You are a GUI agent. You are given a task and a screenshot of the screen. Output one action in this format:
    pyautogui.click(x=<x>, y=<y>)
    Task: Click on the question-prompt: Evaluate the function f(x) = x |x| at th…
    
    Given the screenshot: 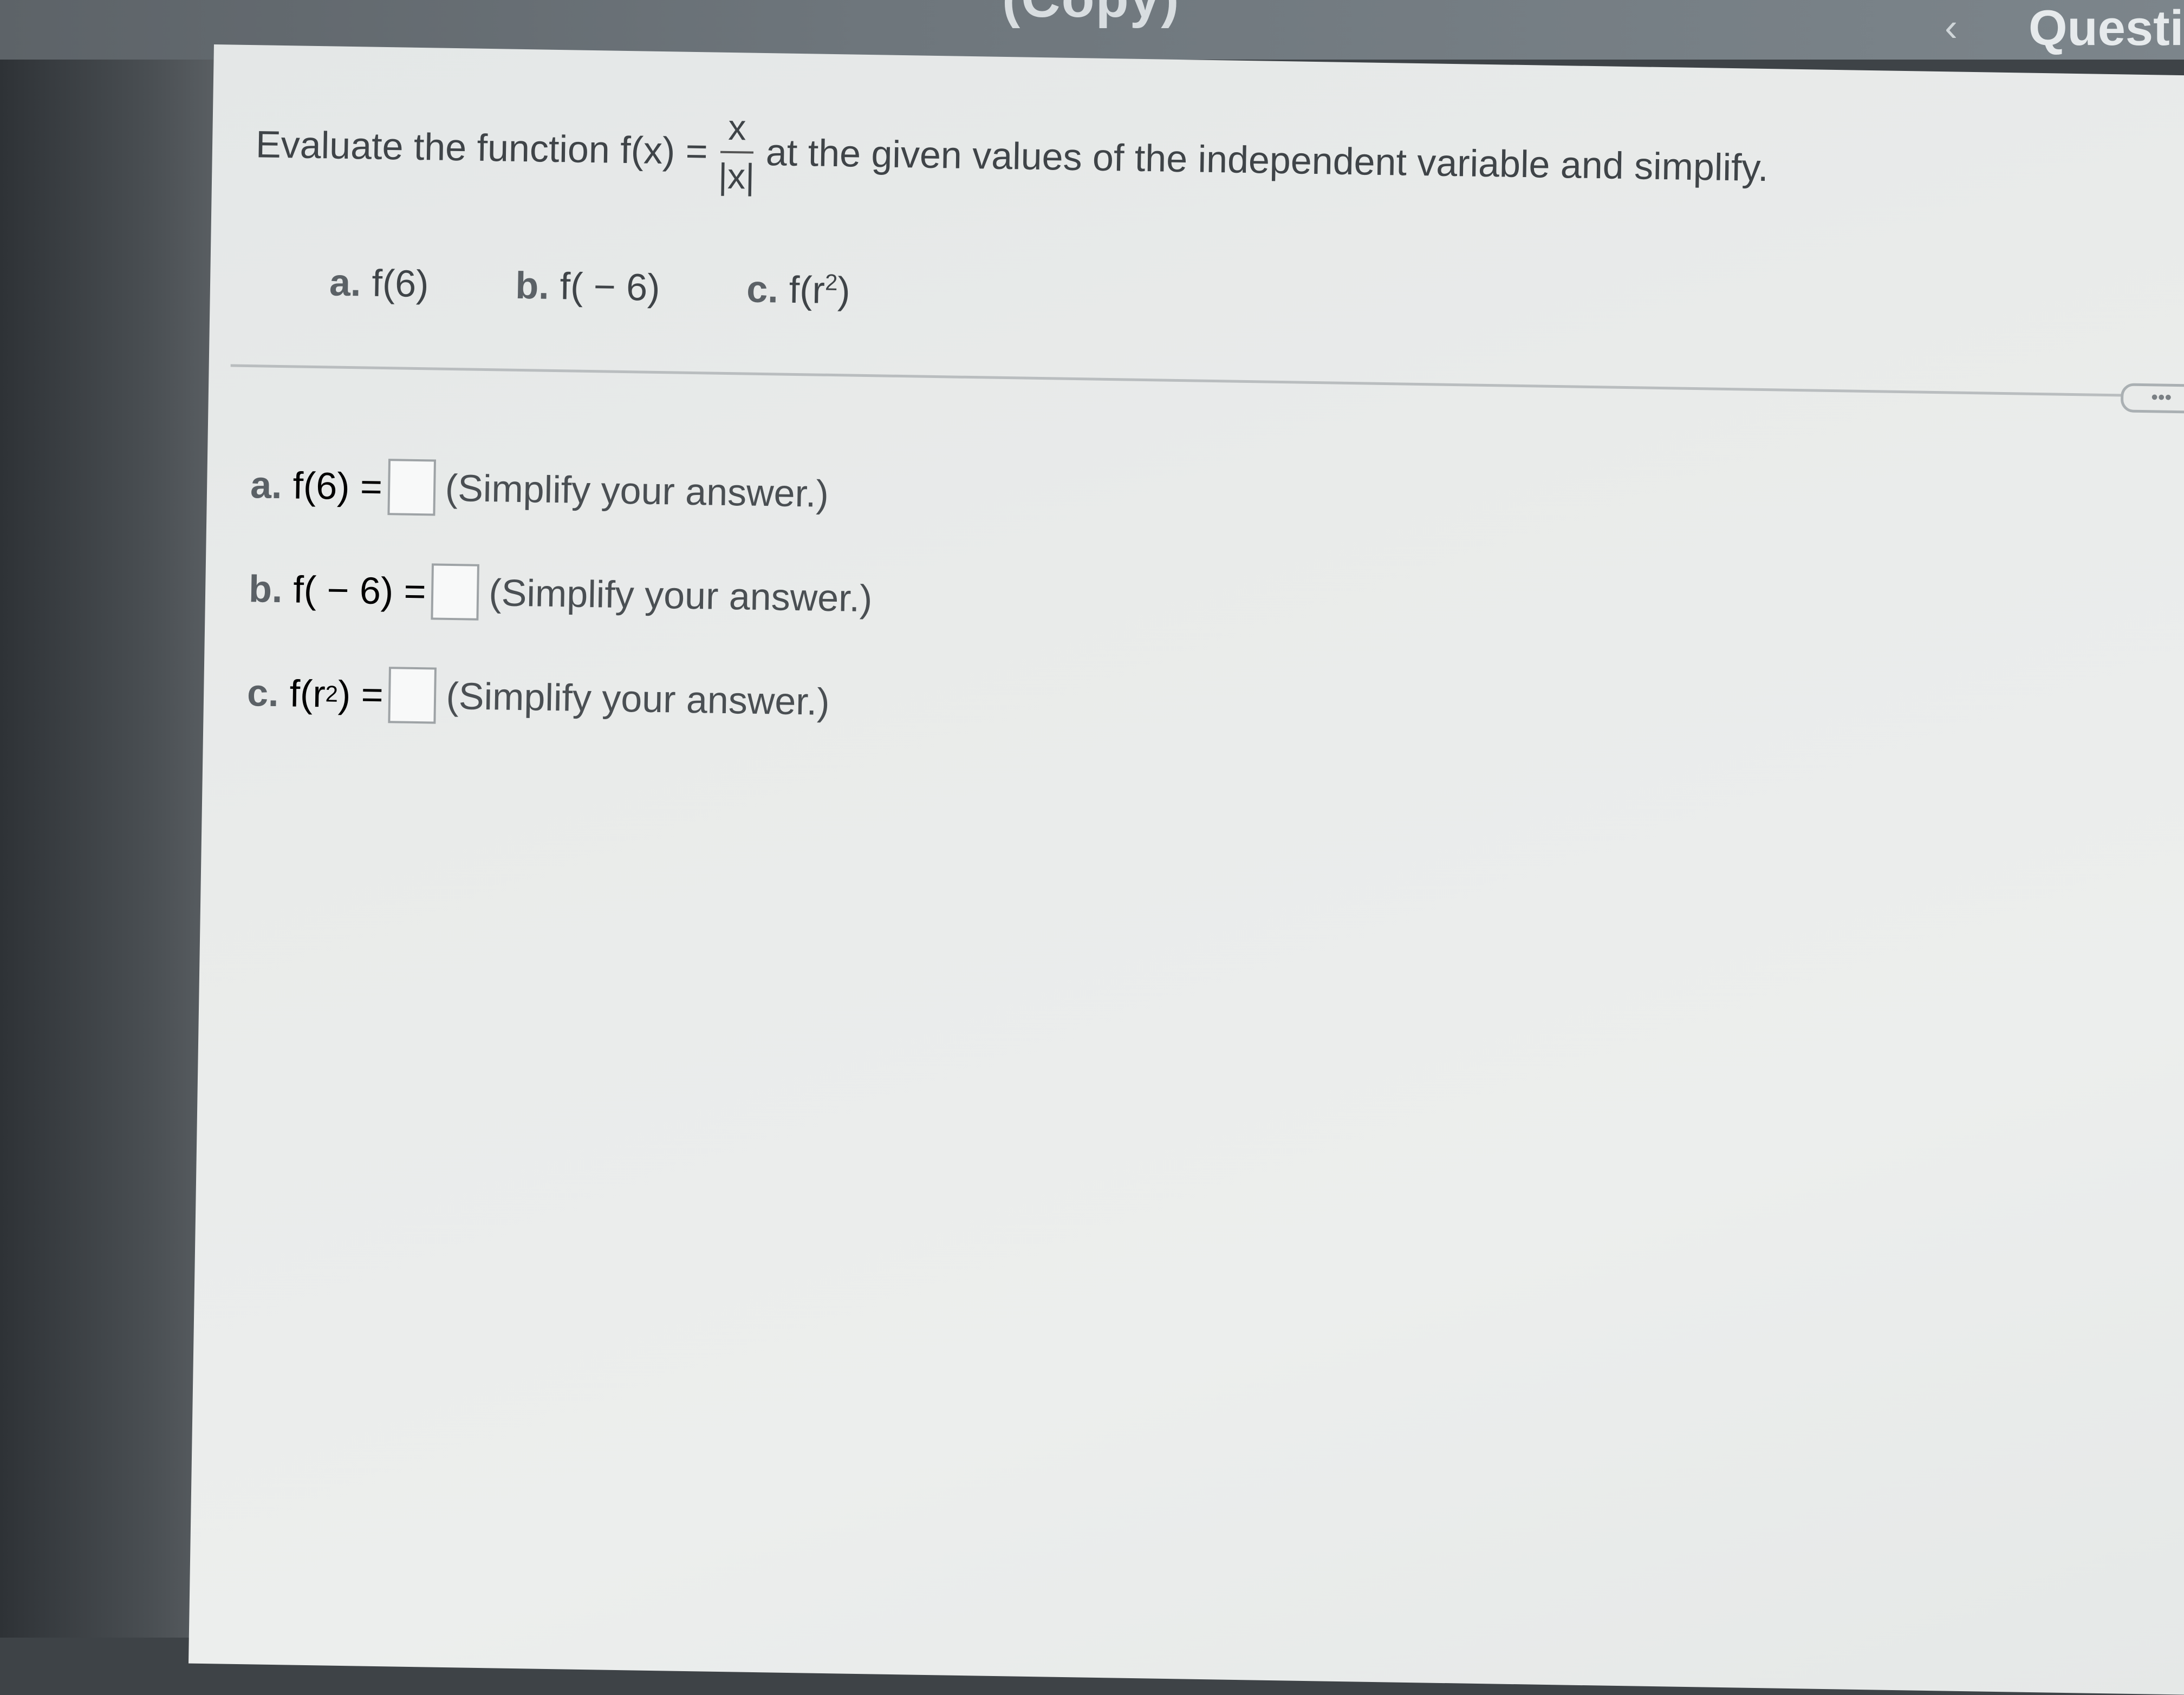 What is the action you would take?
    pyautogui.click(x=1012, y=156)
    